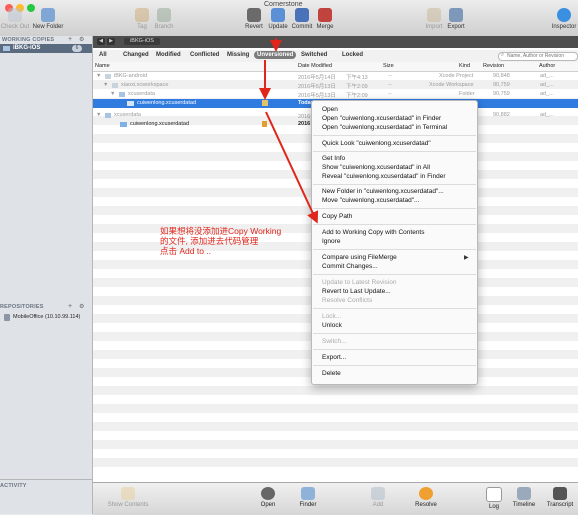 This screenshot has height=515, width=578. Describe the element at coordinates (292, 167) in the screenshot. I see `arrow-to-add-item` at that location.